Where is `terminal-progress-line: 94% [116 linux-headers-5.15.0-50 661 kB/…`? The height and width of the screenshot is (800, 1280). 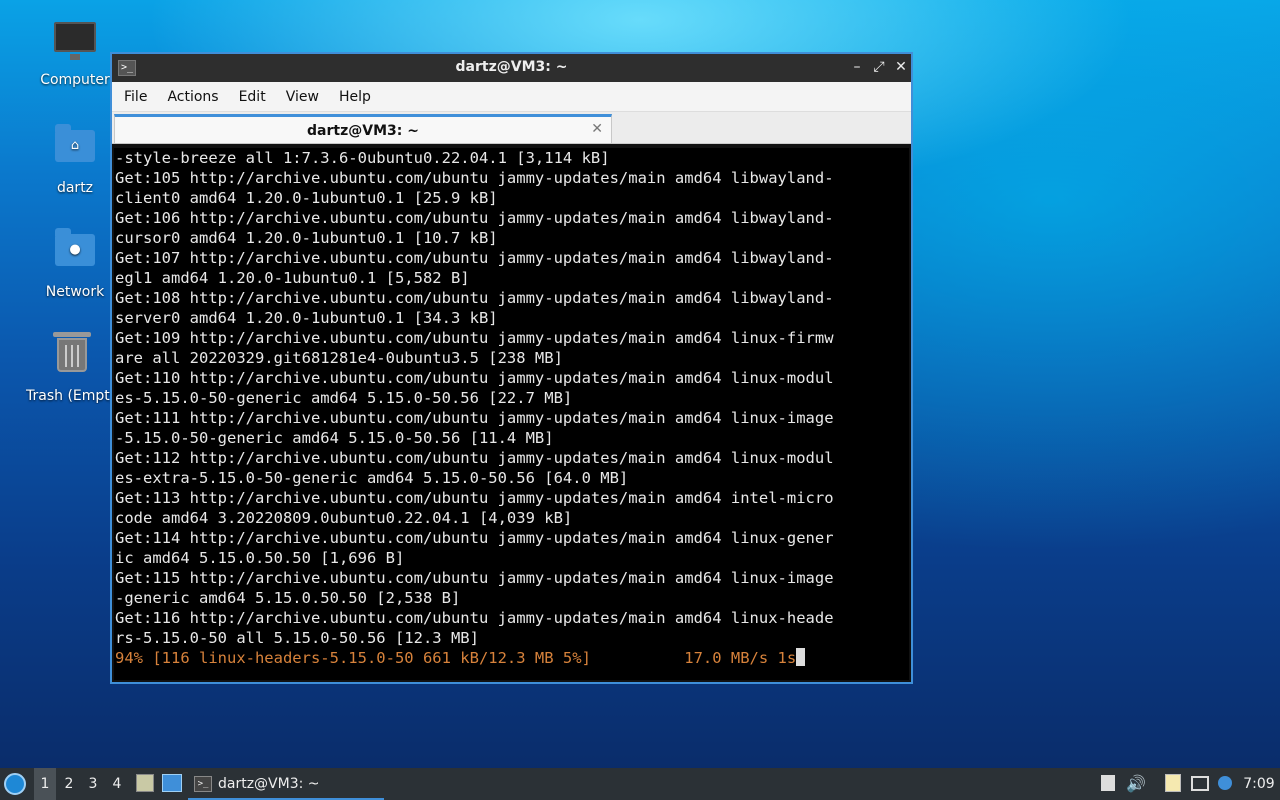 terminal-progress-line: 94% [116 linux-headers-5.15.0-50 661 kB/… is located at coordinates (512, 658).